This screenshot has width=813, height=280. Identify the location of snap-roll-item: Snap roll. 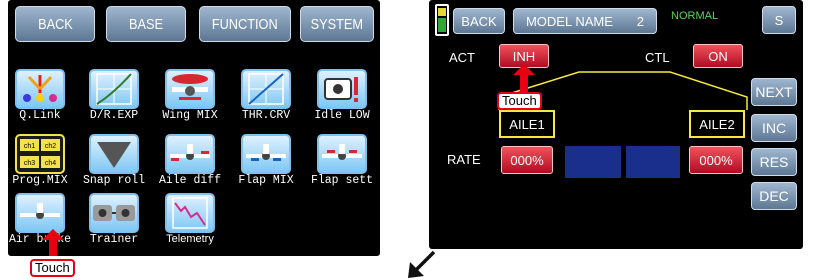
(114, 164).